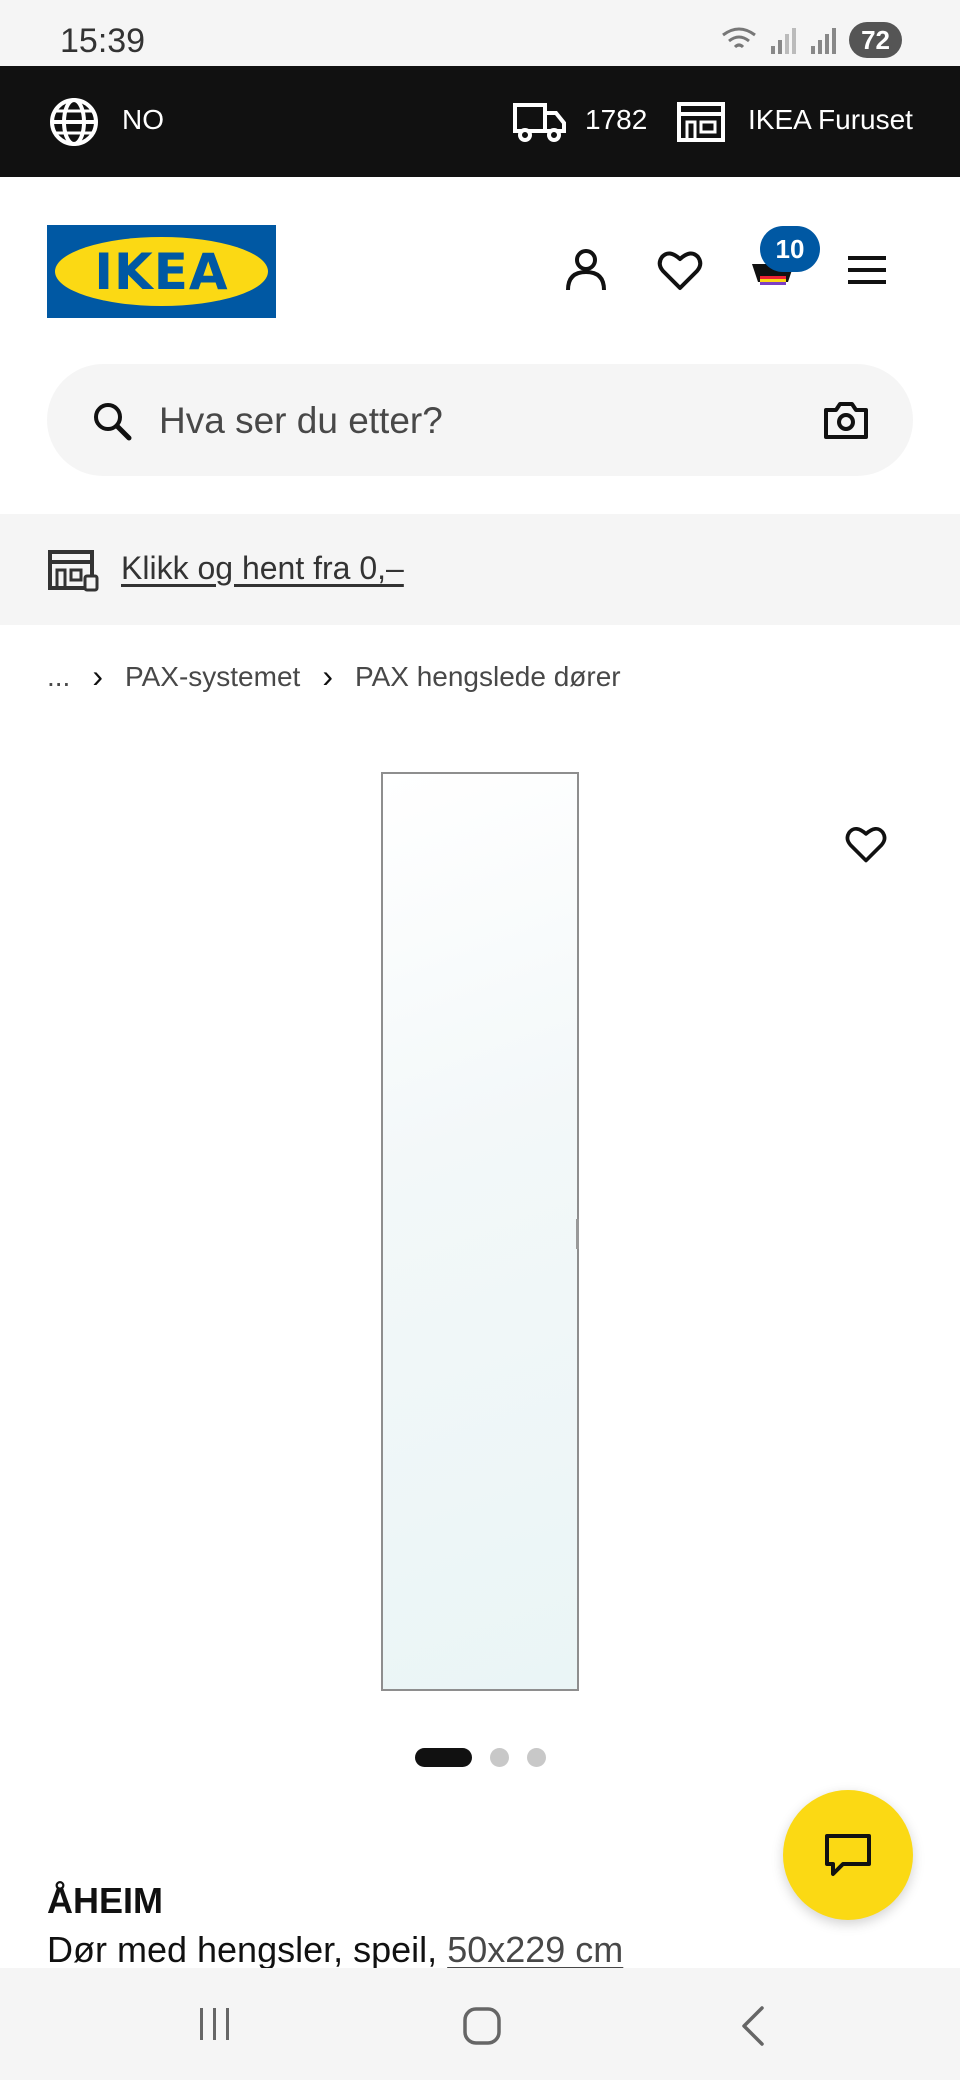  What do you see at coordinates (103, 41) in the screenshot?
I see `status-time: 15:39` at bounding box center [103, 41].